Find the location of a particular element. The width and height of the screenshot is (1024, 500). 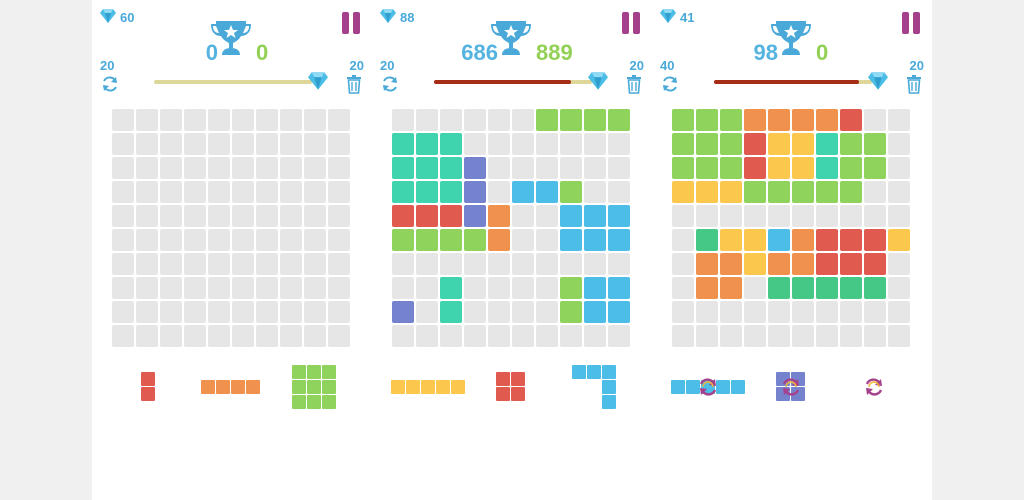

piece-red-square-2x2 is located at coordinates (511, 387).